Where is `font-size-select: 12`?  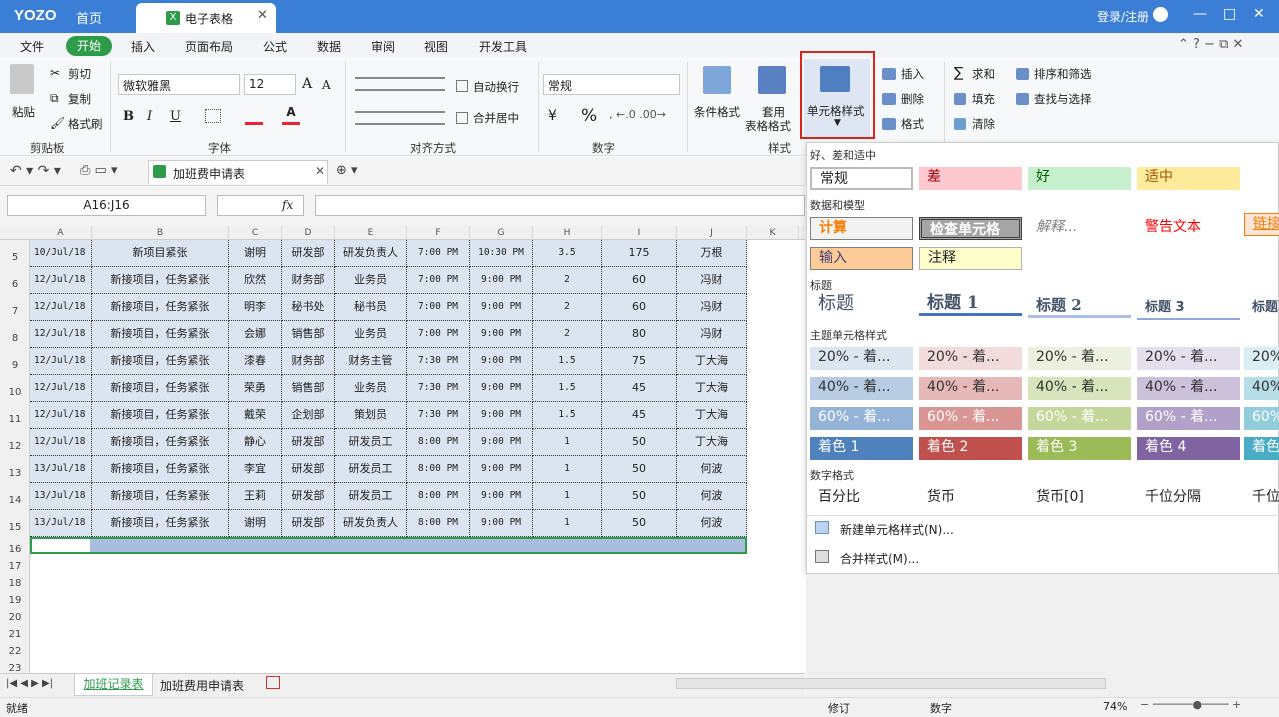 font-size-select: 12 is located at coordinates (270, 84).